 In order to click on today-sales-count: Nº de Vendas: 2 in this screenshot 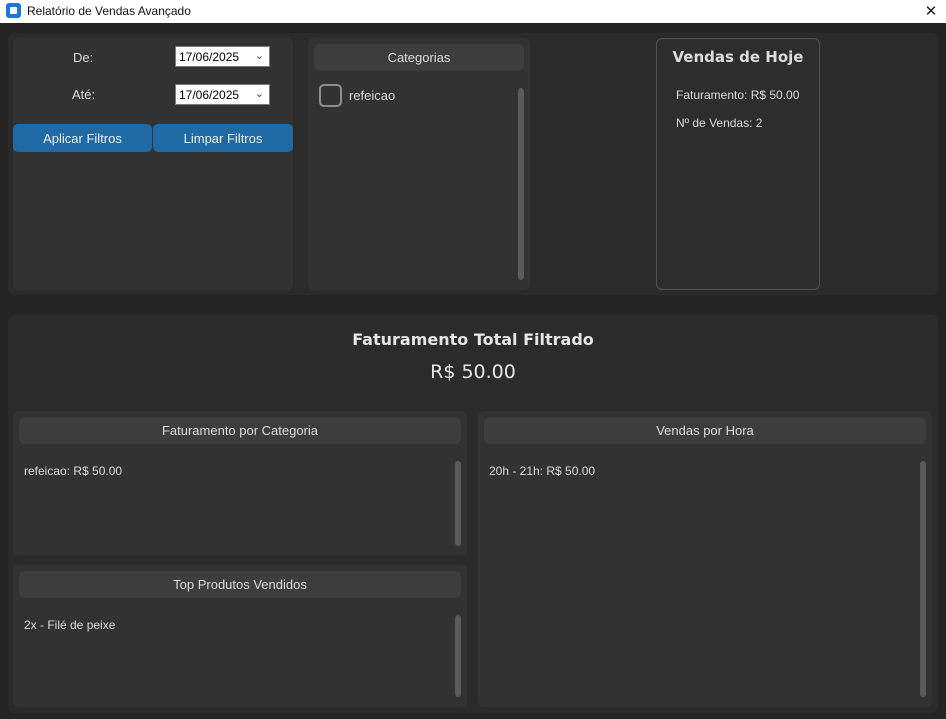, I will do `click(719, 123)`.